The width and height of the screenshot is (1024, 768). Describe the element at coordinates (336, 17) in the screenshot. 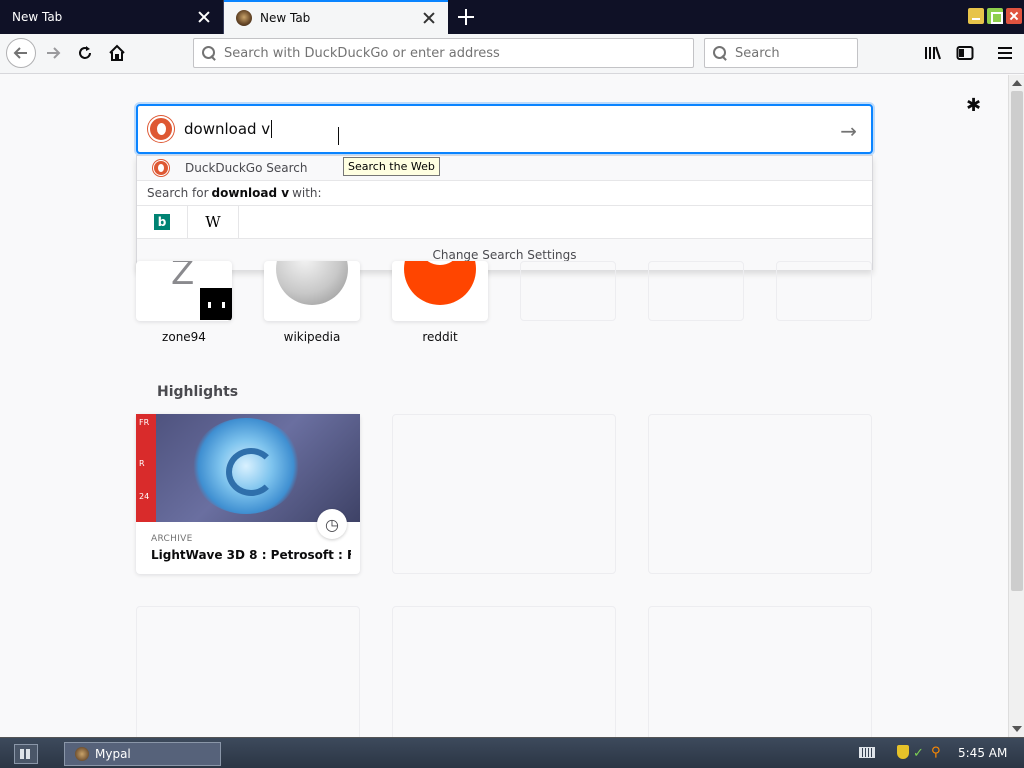

I see `tab-new-tab-2: New Tab` at that location.